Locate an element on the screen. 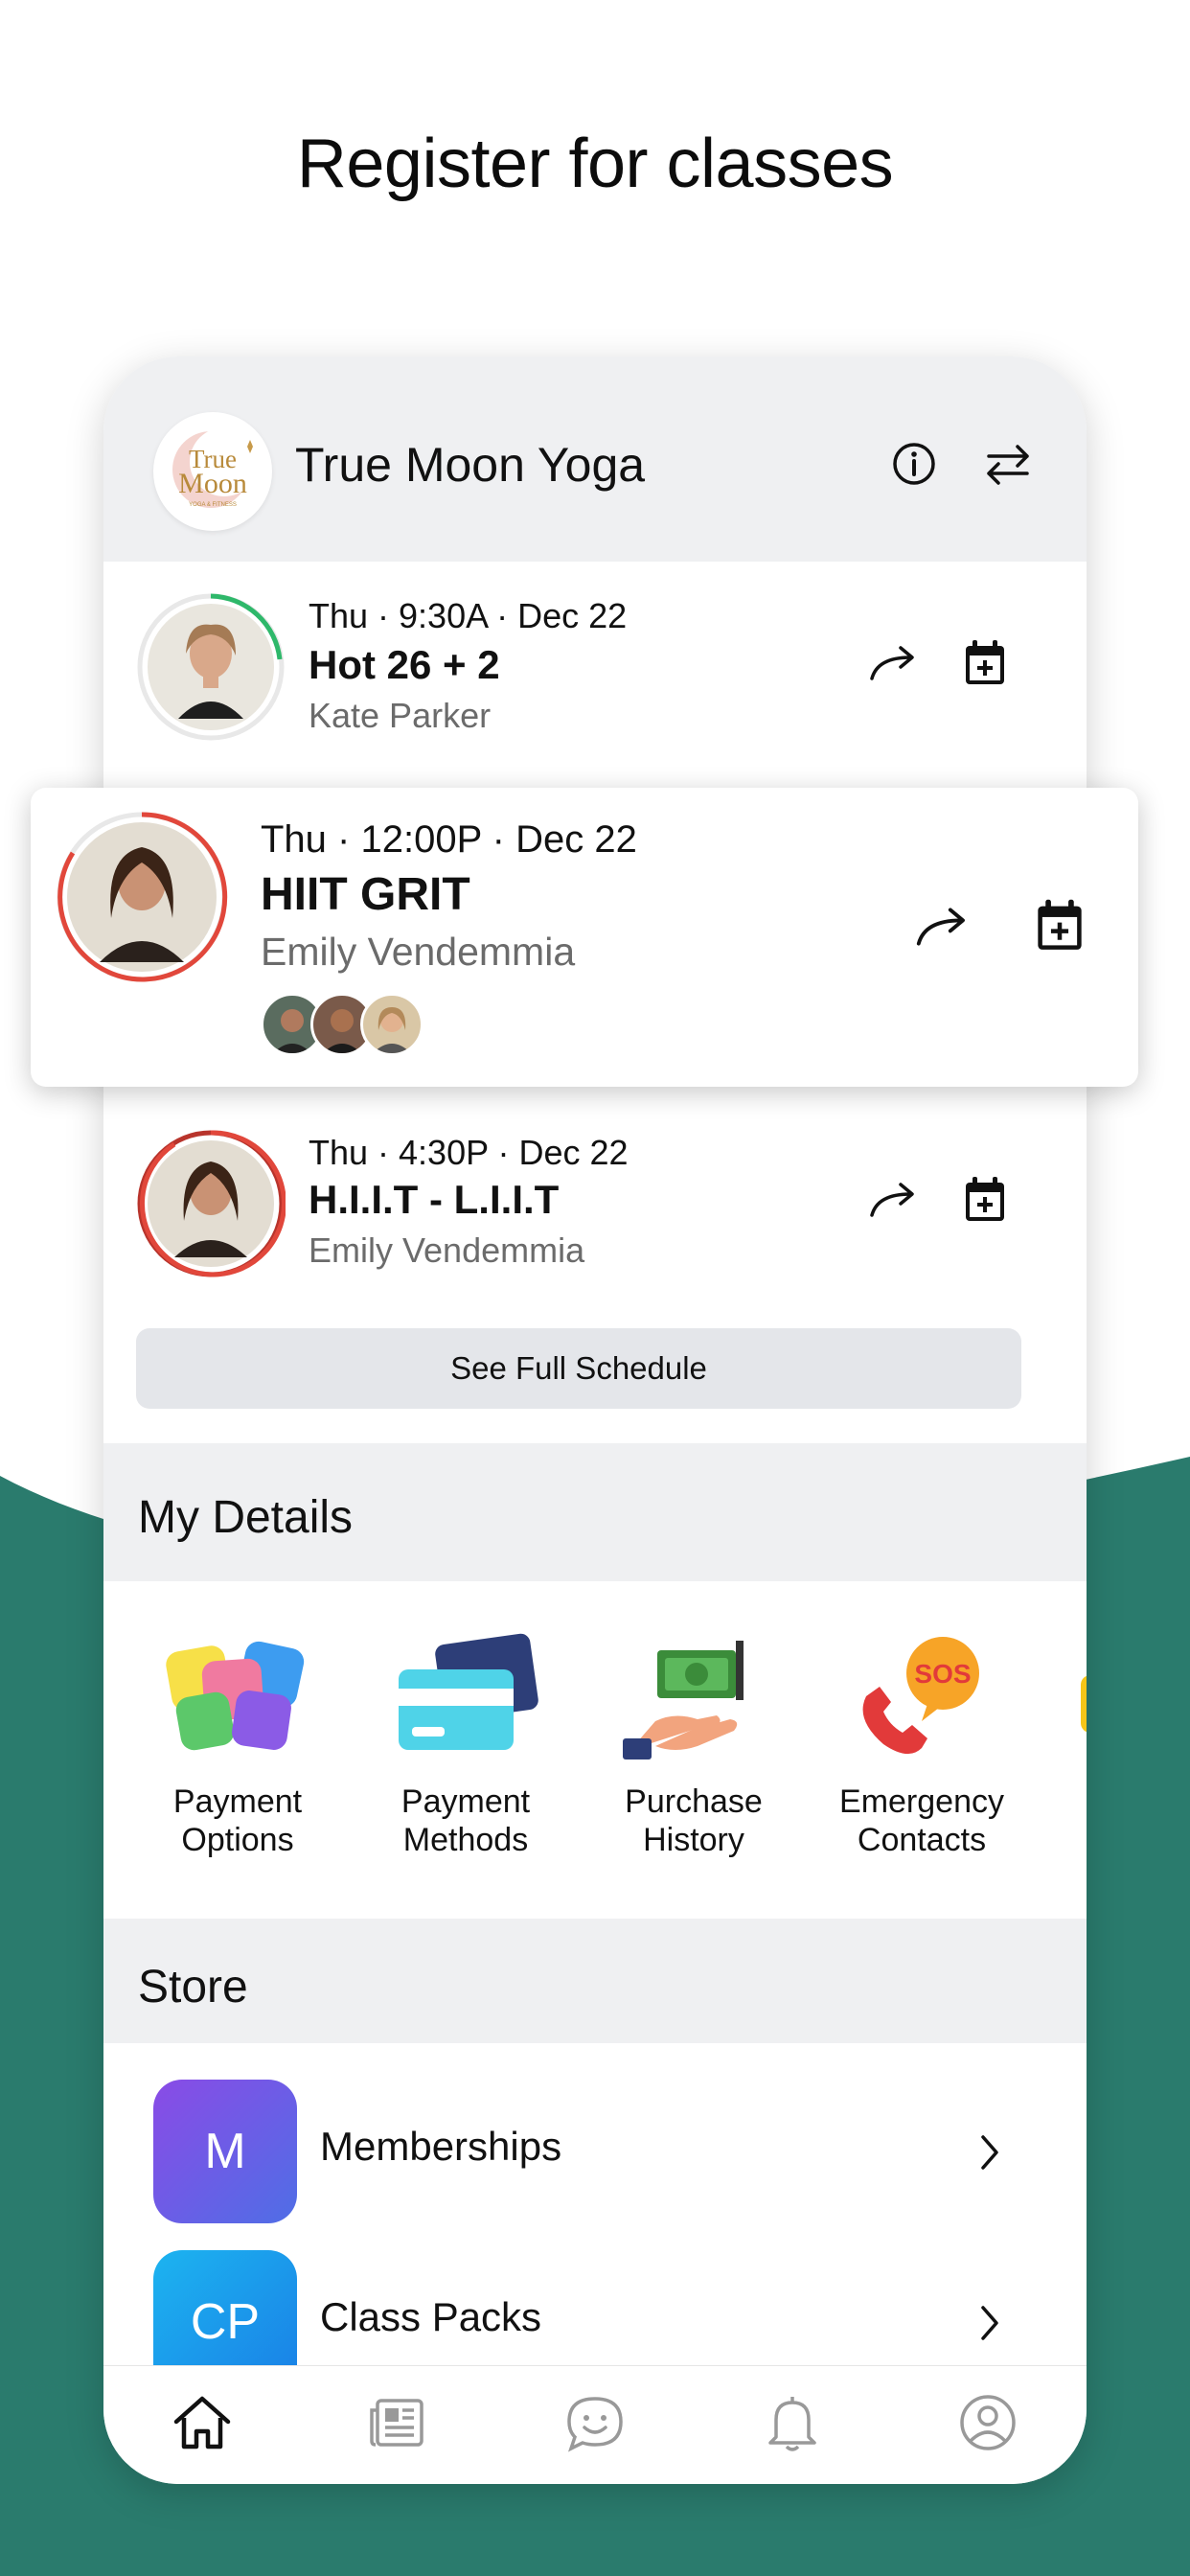  tab-bar is located at coordinates (595, 2424).